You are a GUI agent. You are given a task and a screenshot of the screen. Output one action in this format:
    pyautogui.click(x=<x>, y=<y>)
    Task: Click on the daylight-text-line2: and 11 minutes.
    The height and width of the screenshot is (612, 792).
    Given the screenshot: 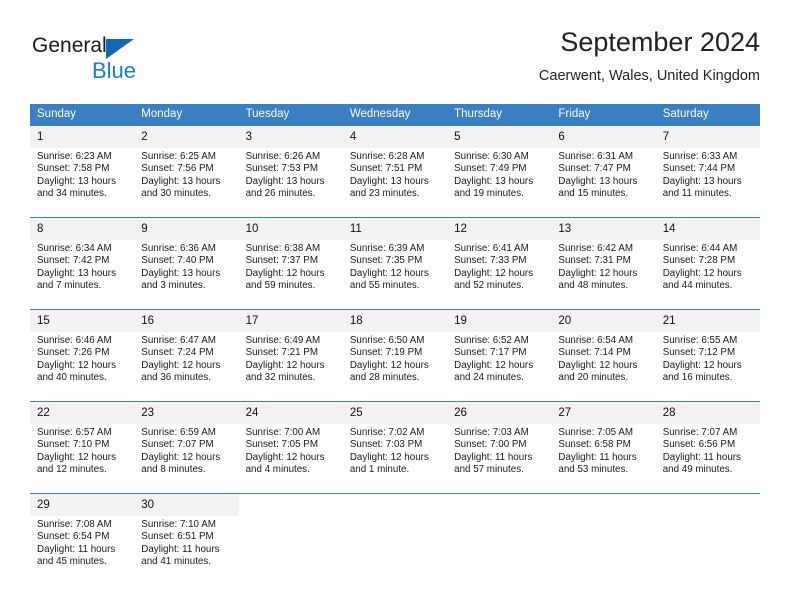 What is the action you would take?
    pyautogui.click(x=697, y=194)
    